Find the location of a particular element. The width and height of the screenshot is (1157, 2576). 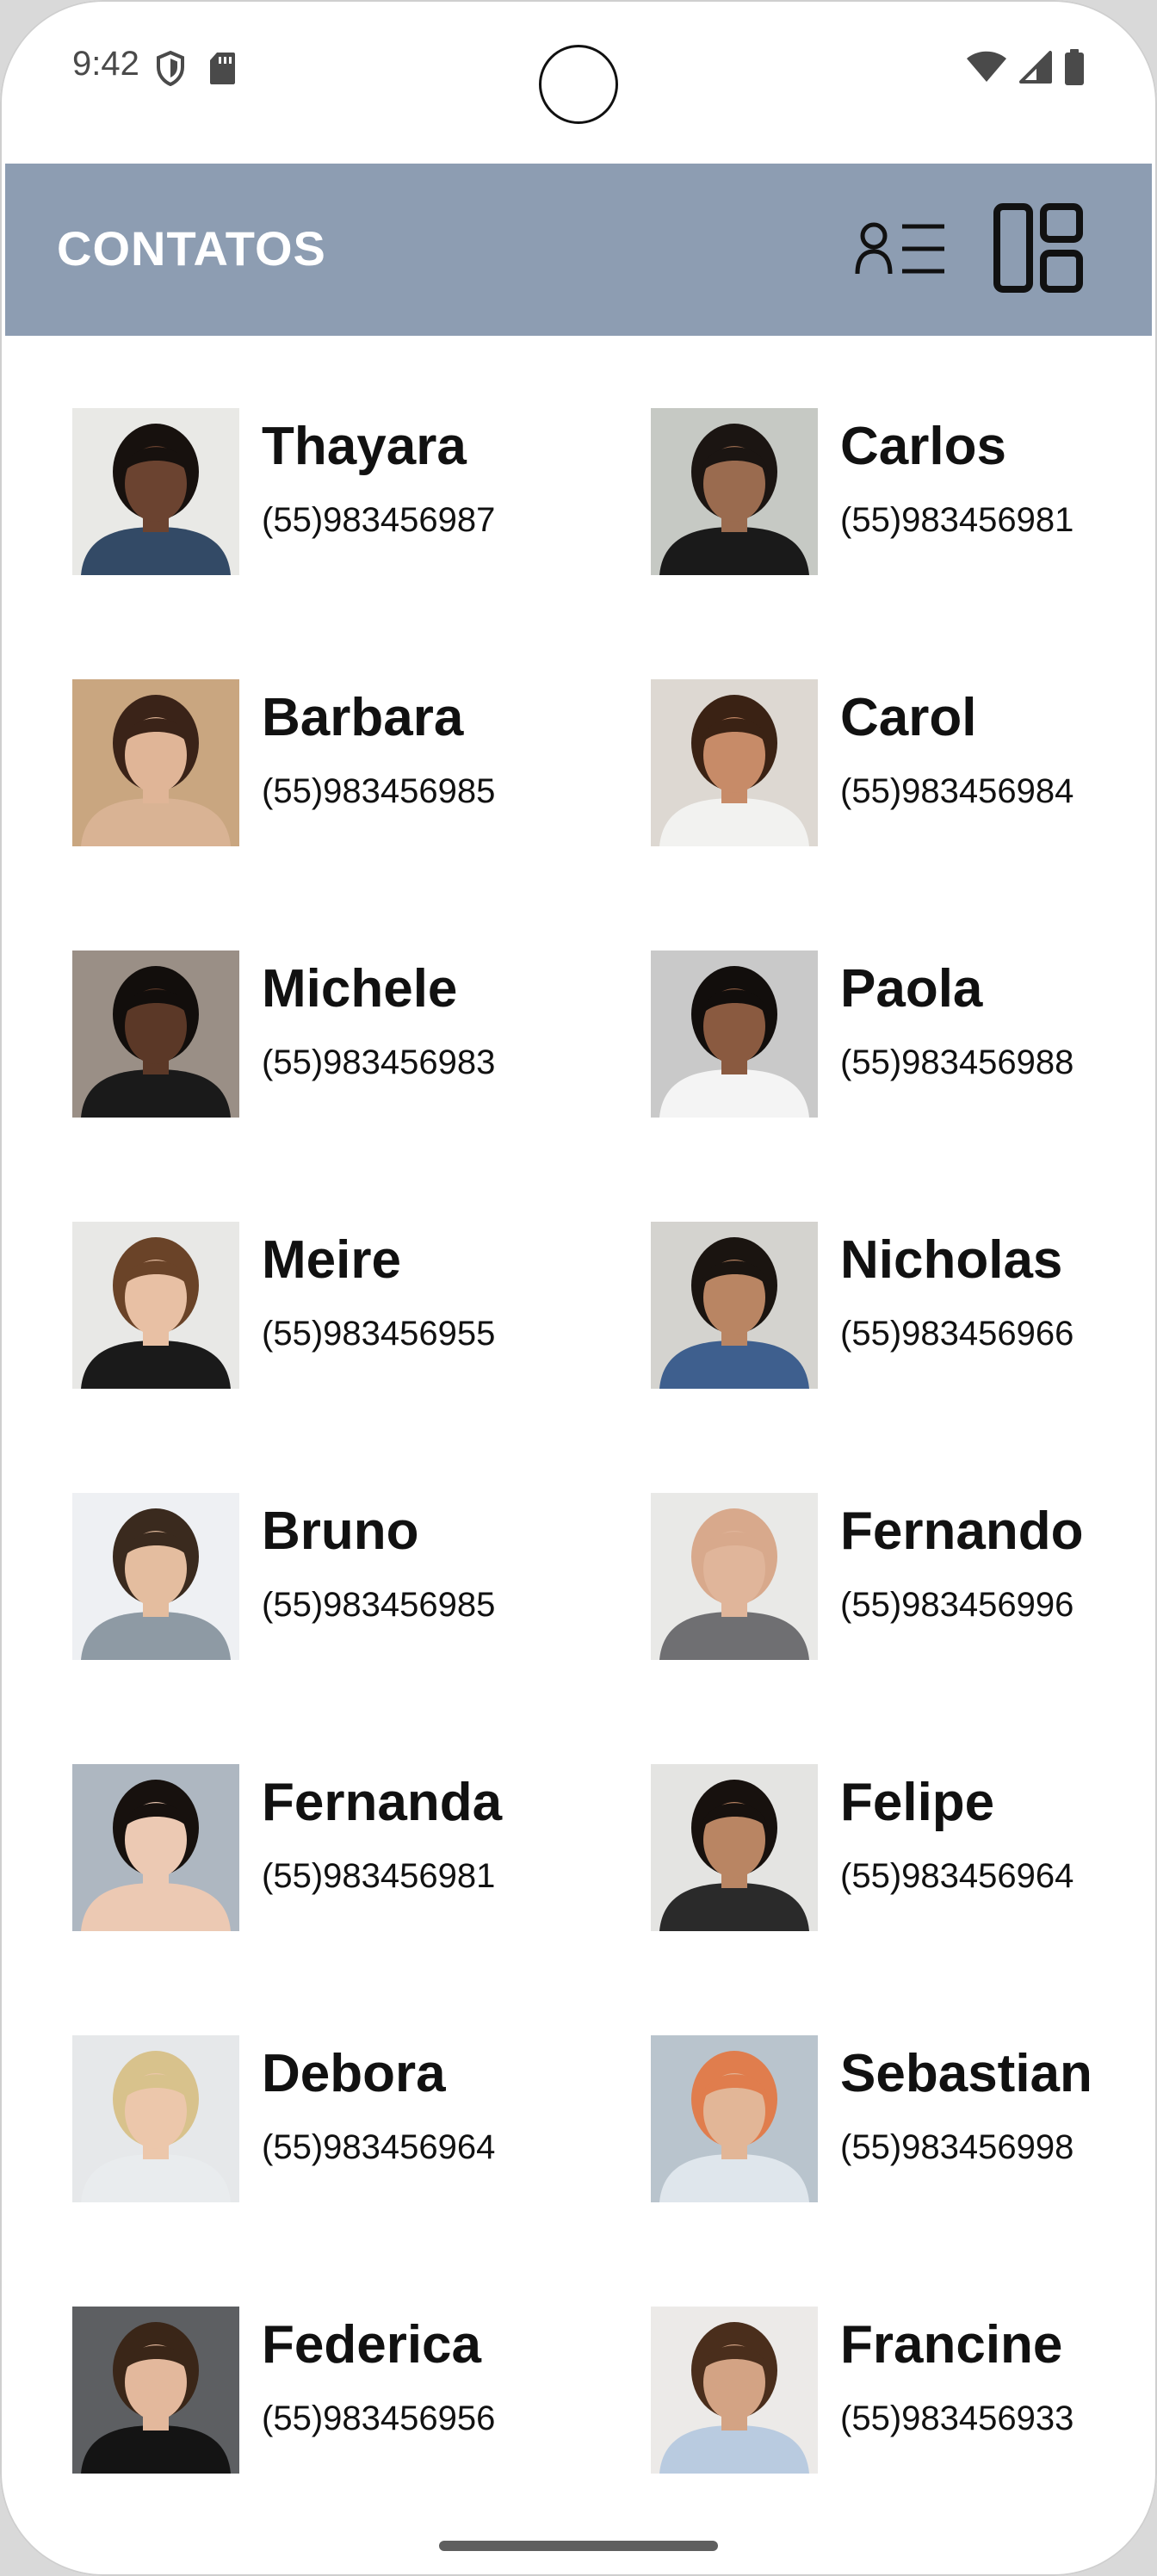

contact-phone: (55)983456998 is located at coordinates (957, 2147).